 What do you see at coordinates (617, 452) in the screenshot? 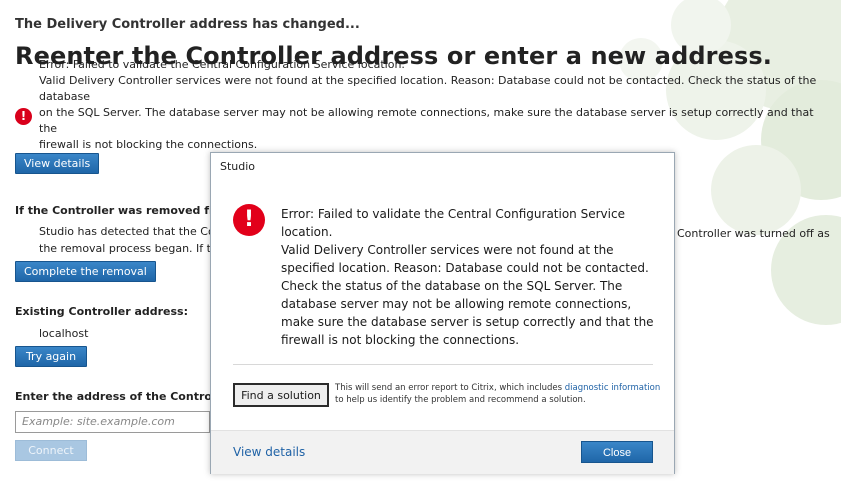
I see `close-button: Close` at bounding box center [617, 452].